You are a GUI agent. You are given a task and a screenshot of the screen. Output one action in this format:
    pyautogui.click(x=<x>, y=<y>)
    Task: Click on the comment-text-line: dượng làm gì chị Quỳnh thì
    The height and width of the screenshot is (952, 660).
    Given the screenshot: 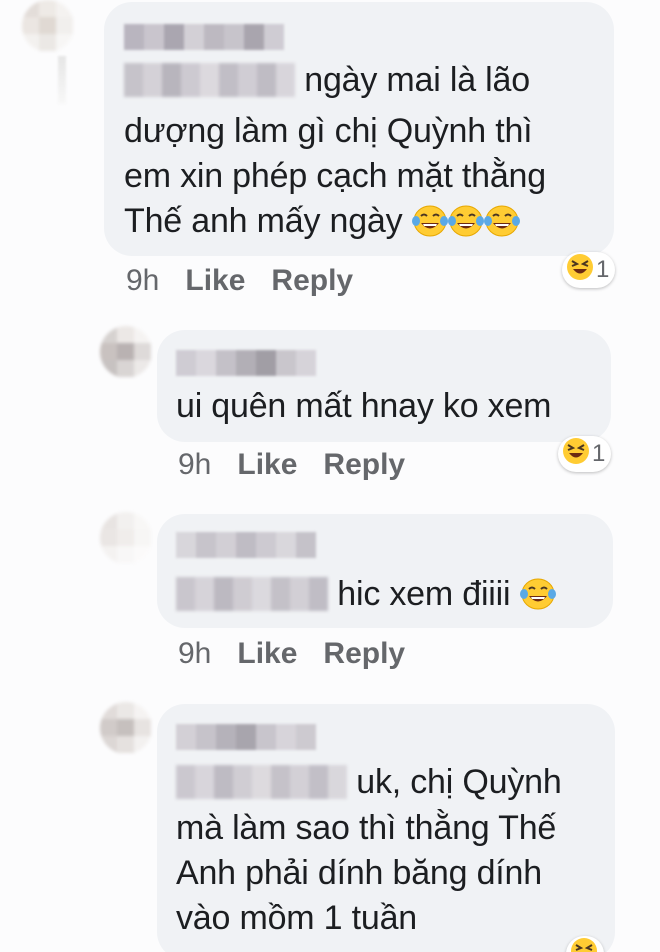 What is the action you would take?
    pyautogui.click(x=328, y=131)
    